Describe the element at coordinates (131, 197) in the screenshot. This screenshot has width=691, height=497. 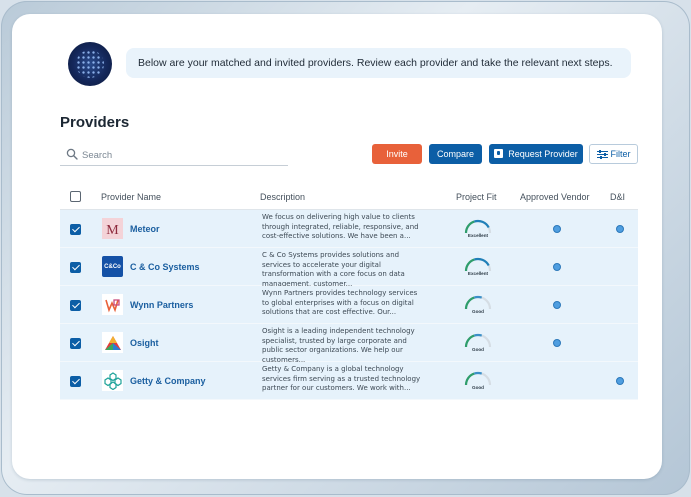
I see `col-provider-name: Provider Name` at that location.